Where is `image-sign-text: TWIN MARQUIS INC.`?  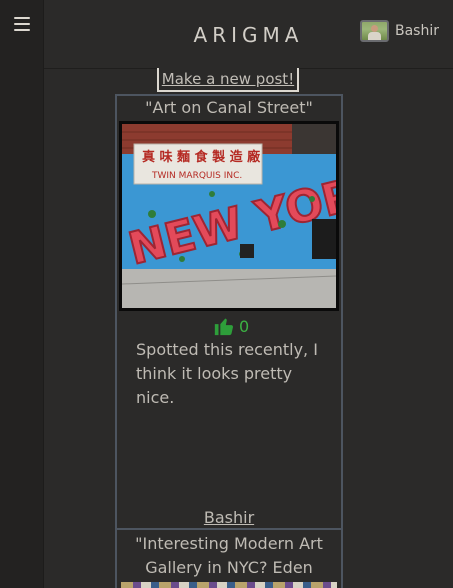 image-sign-text: TWIN MARQUIS INC. is located at coordinates (196, 176).